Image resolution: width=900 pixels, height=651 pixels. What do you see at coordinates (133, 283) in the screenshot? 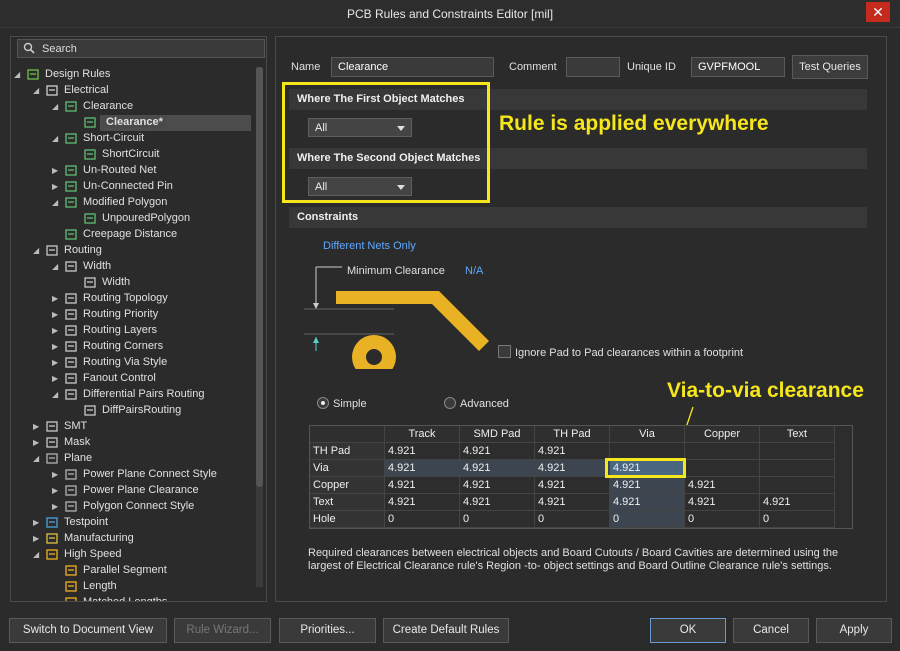
I see `tree-item: Width` at bounding box center [133, 283].